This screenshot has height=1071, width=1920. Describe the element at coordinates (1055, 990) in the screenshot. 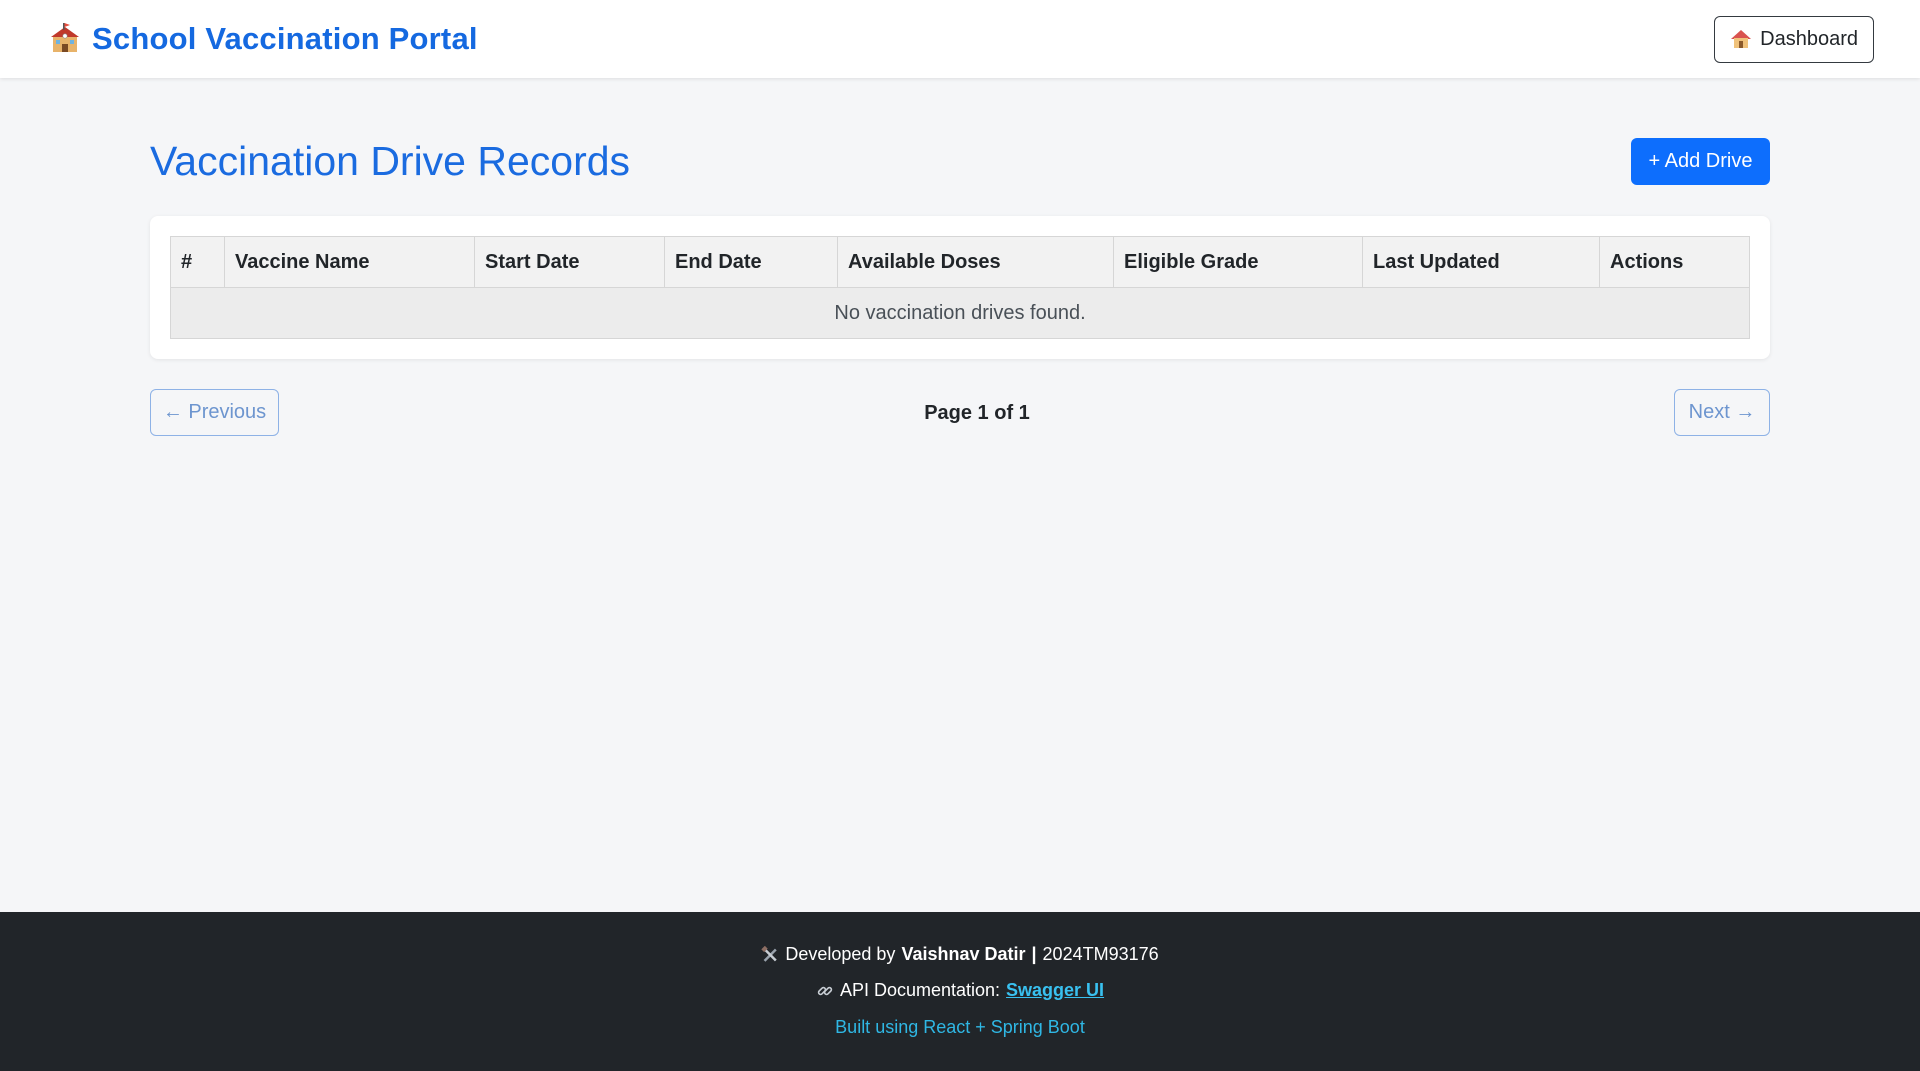

I see `swagger-ui-link: Swagger UI` at that location.